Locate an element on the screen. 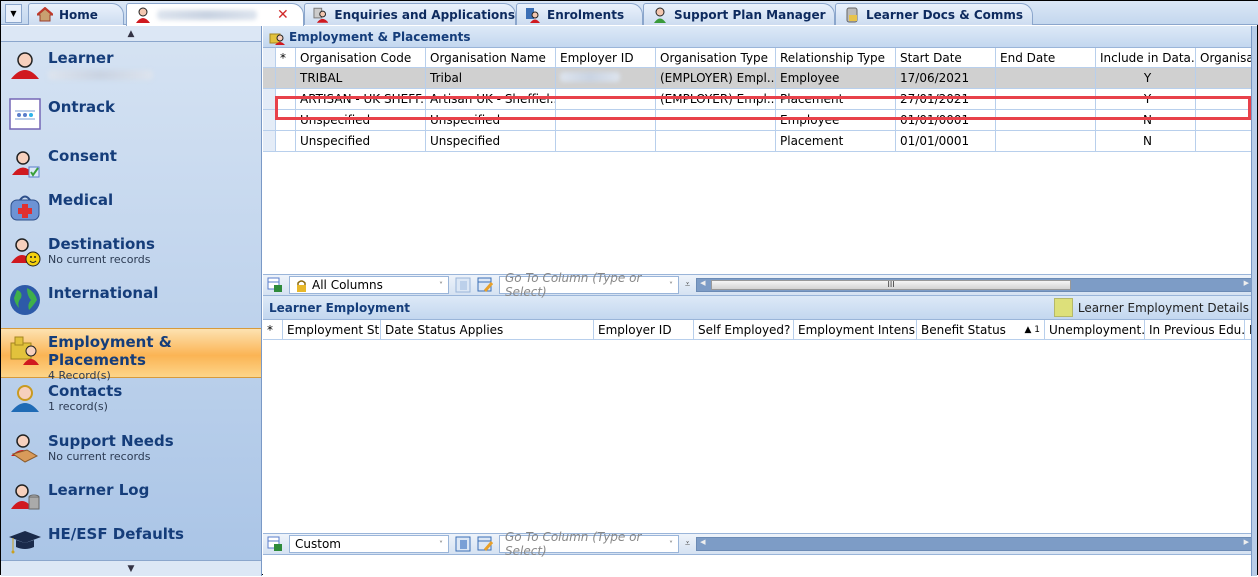  sidebar-item-international: International is located at coordinates (131, 305).